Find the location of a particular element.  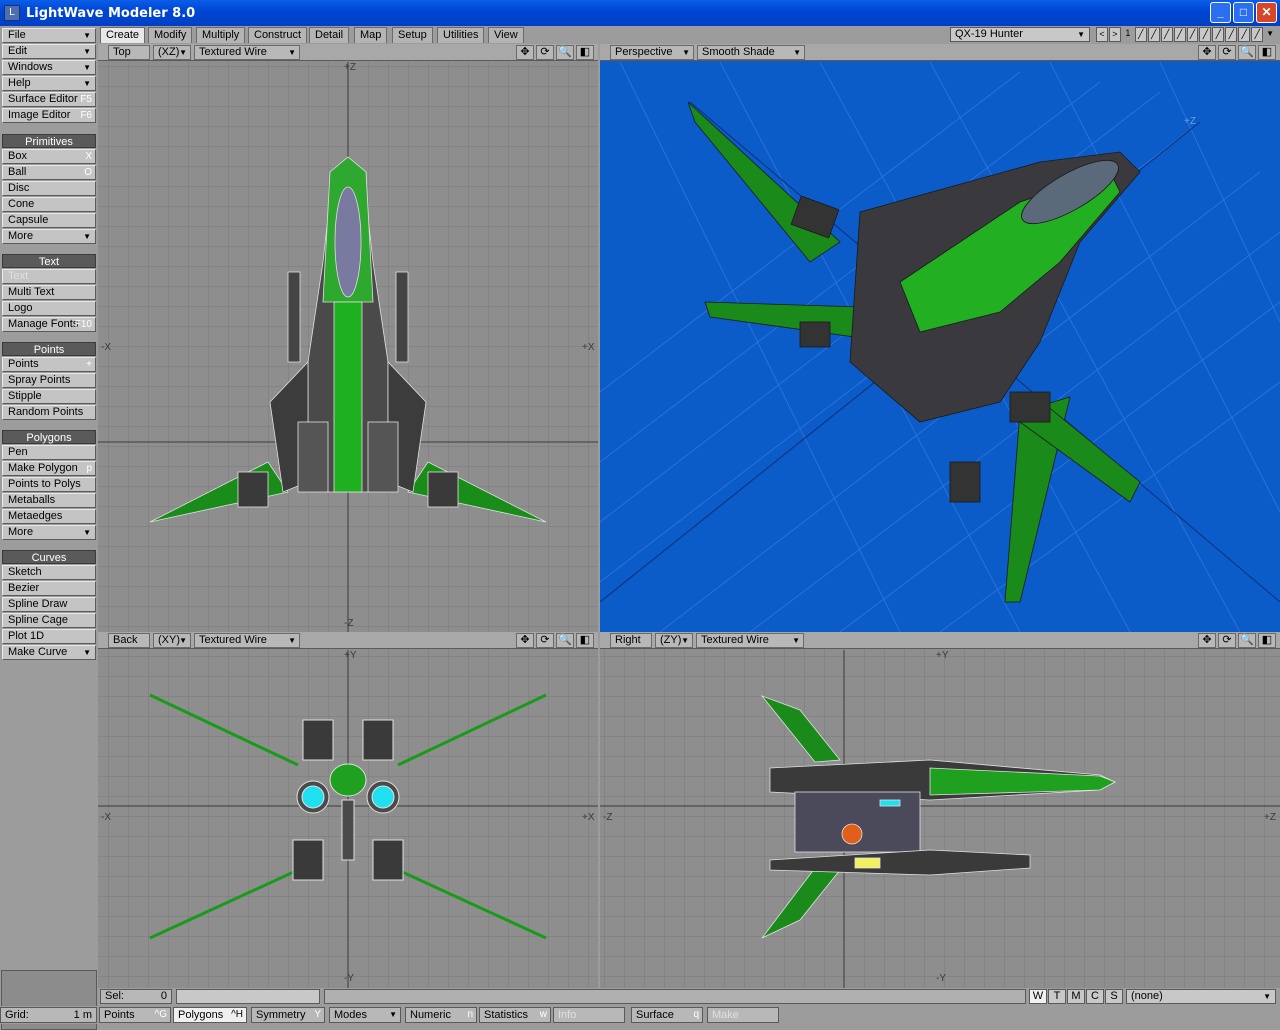

primitives-more-button: More ▼ is located at coordinates (49, 236).